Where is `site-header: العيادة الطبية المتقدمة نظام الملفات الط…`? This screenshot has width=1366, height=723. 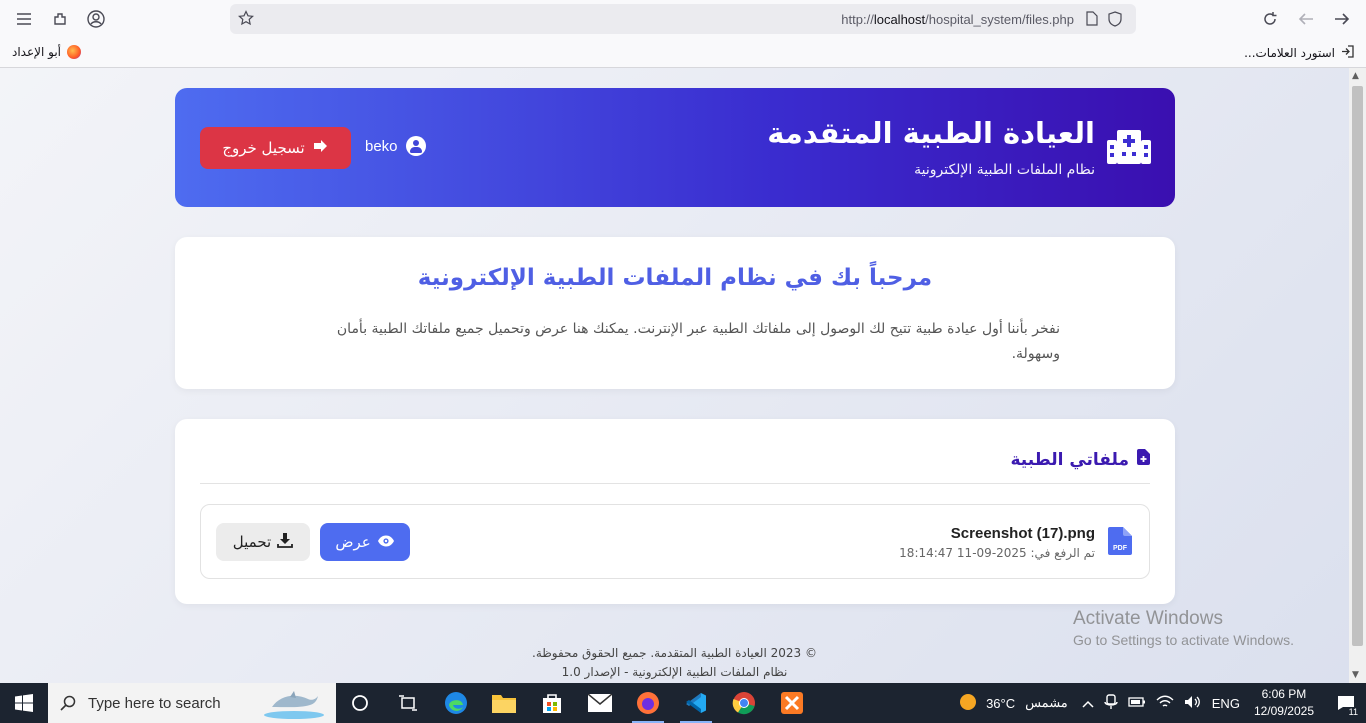 site-header: العيادة الطبية المتقدمة نظام الملفات الط… is located at coordinates (675, 147).